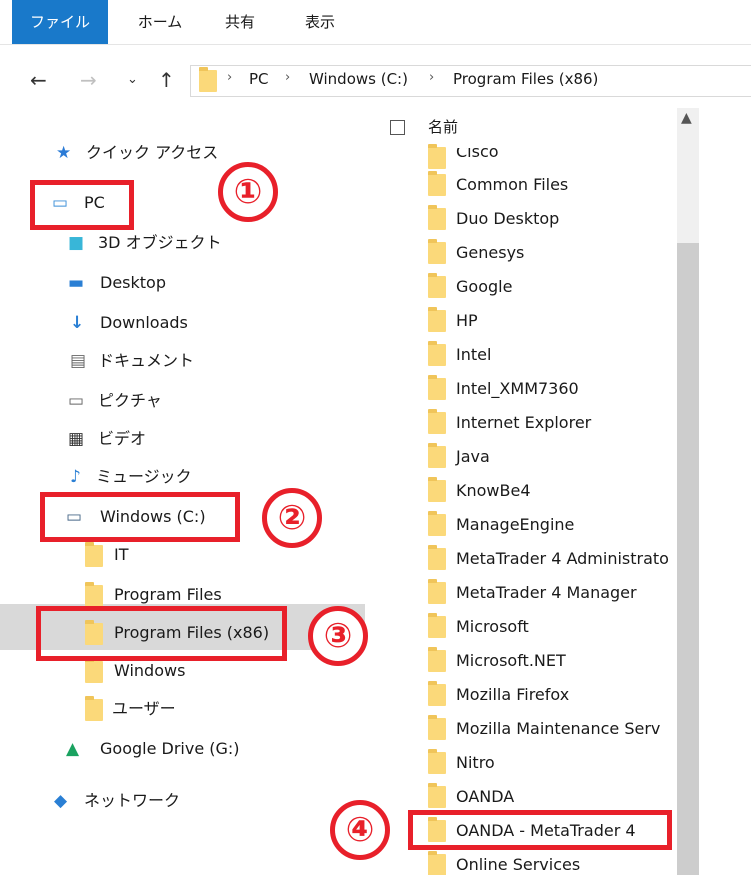  I want to click on column-header-name: 名前, so click(443, 126).